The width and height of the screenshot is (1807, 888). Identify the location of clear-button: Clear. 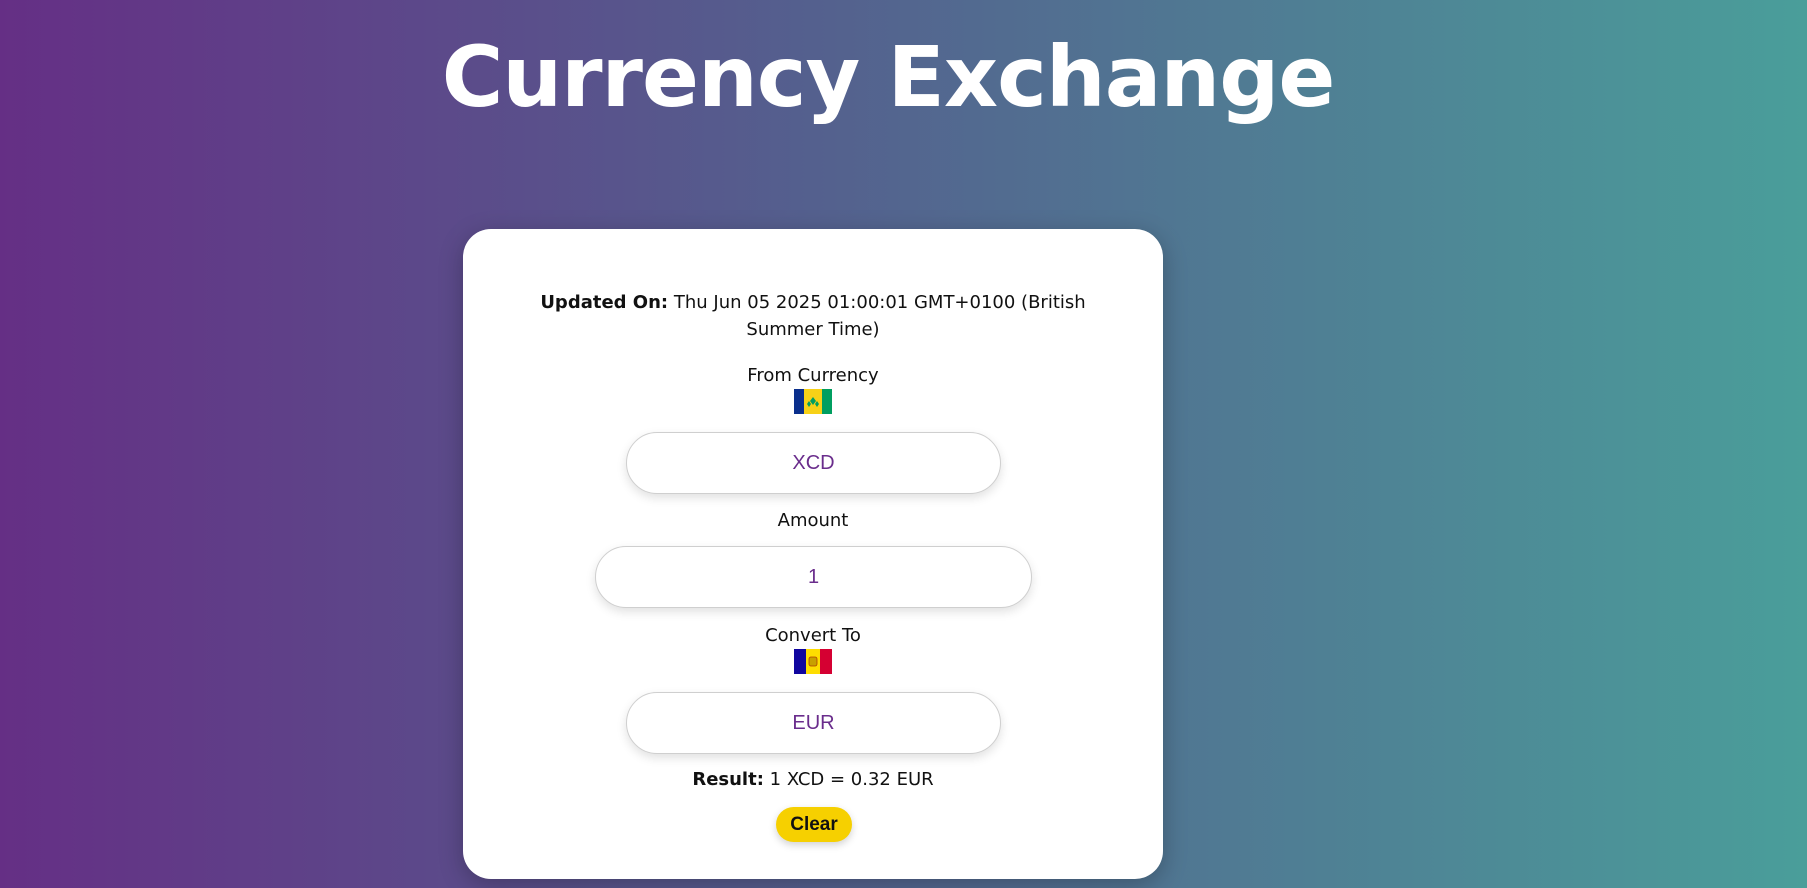
(814, 824).